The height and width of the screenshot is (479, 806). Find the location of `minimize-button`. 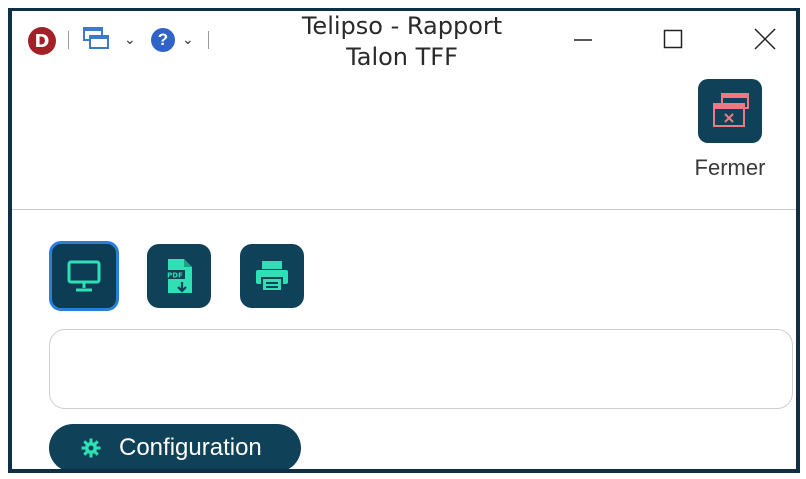

minimize-button is located at coordinates (583, 39).